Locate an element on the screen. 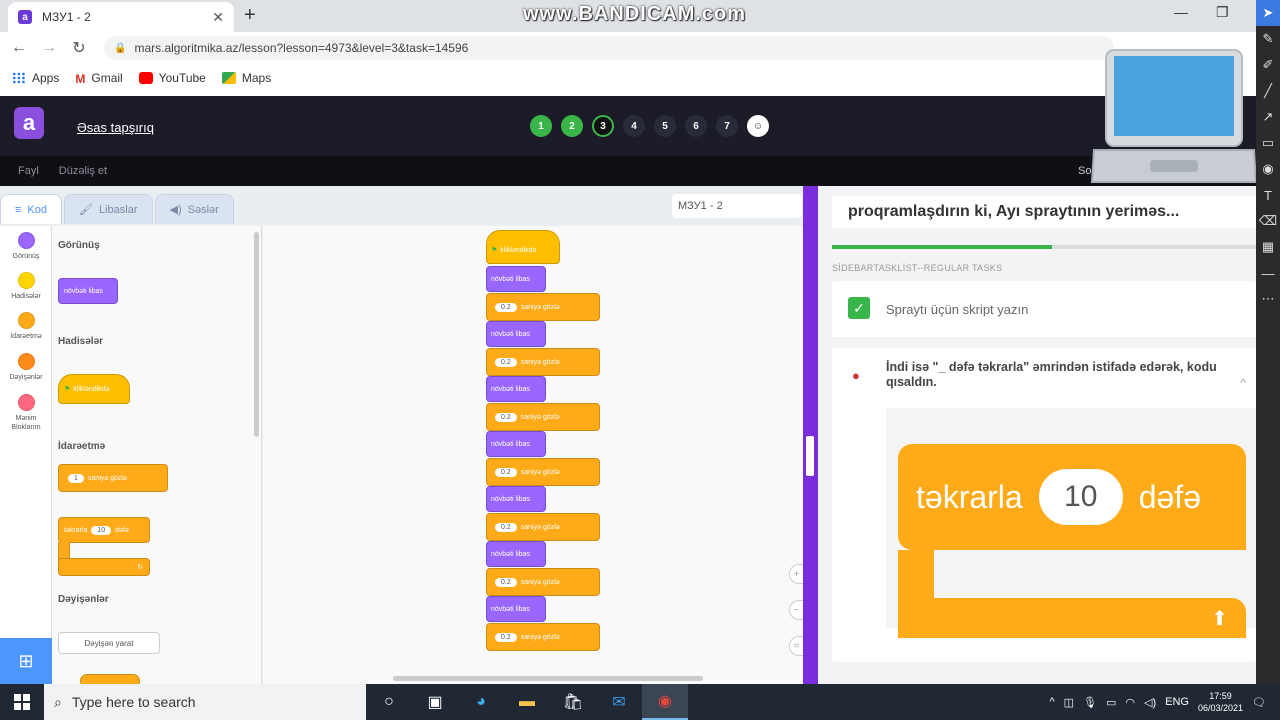  script-hat-when-clicked: ⚑ klikləndikdə is located at coordinates (523, 247).